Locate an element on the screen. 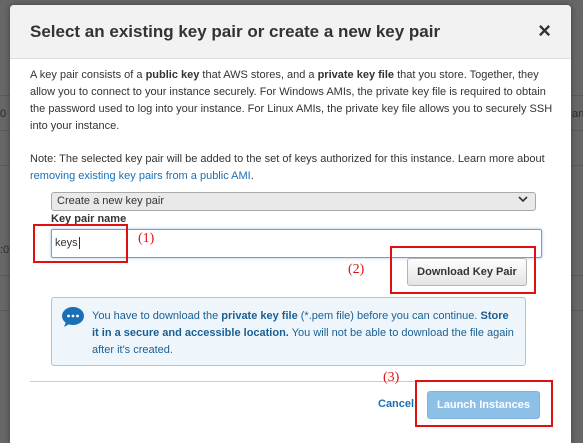  annotation-label-2: (2) is located at coordinates (356, 269).